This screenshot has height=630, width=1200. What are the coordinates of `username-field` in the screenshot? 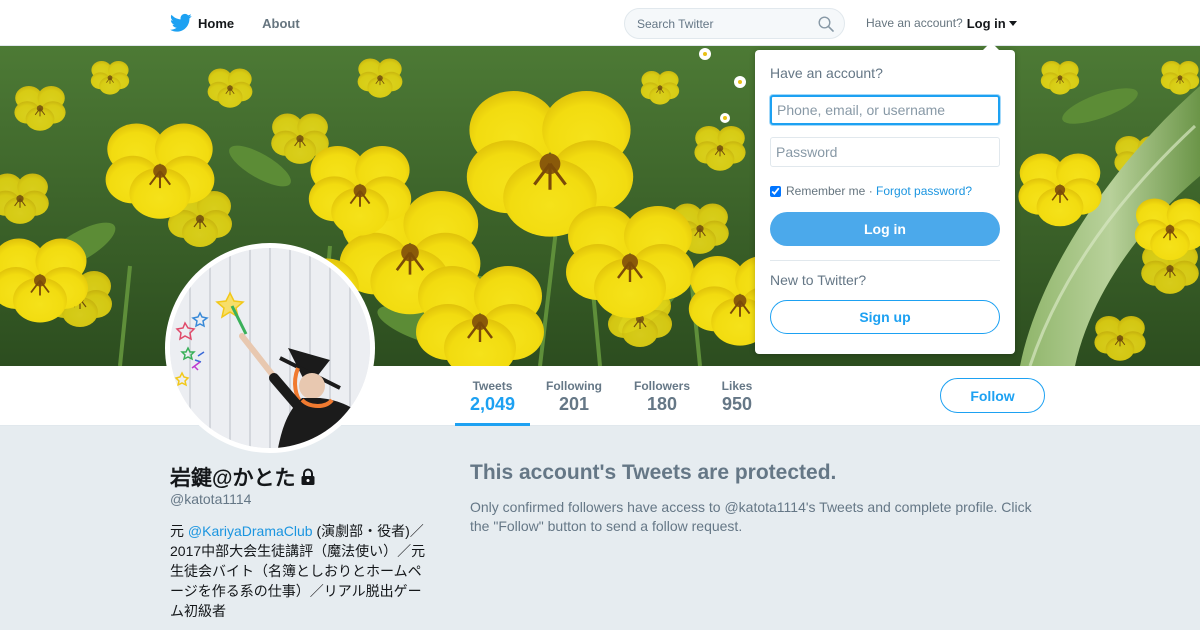 It's located at (885, 110).